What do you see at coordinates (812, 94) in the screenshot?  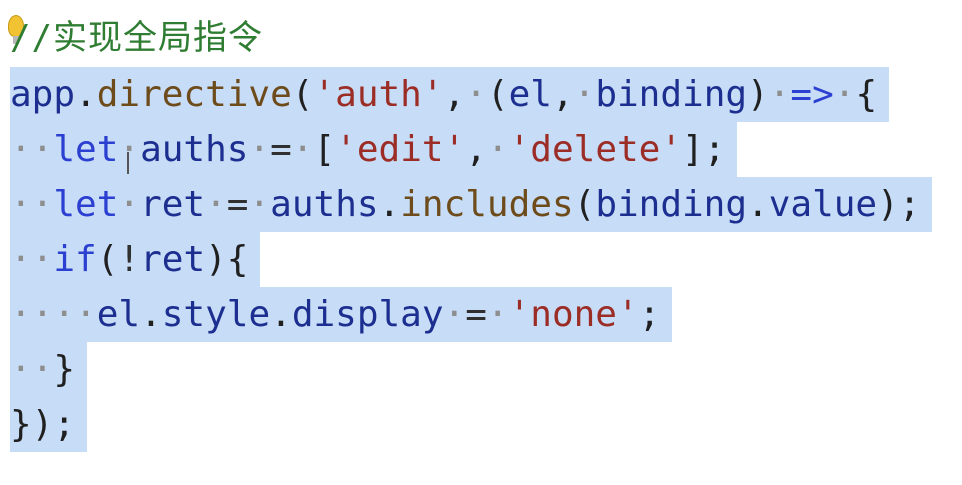 I see `code-token: =>` at bounding box center [812, 94].